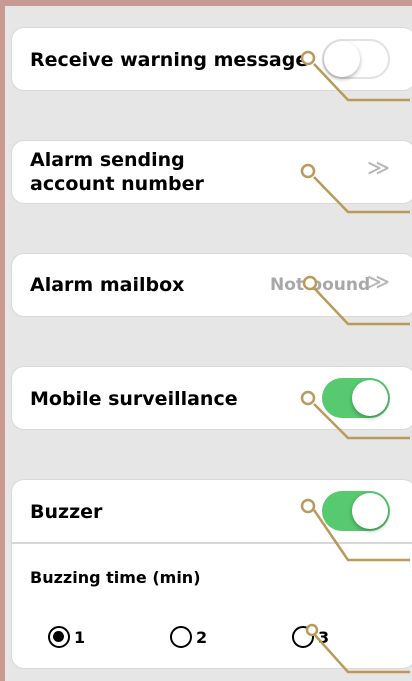 Image resolution: width=412 pixels, height=681 pixels. What do you see at coordinates (115, 577) in the screenshot?
I see `buzzing-time-label: Buzzing time (min)` at bounding box center [115, 577].